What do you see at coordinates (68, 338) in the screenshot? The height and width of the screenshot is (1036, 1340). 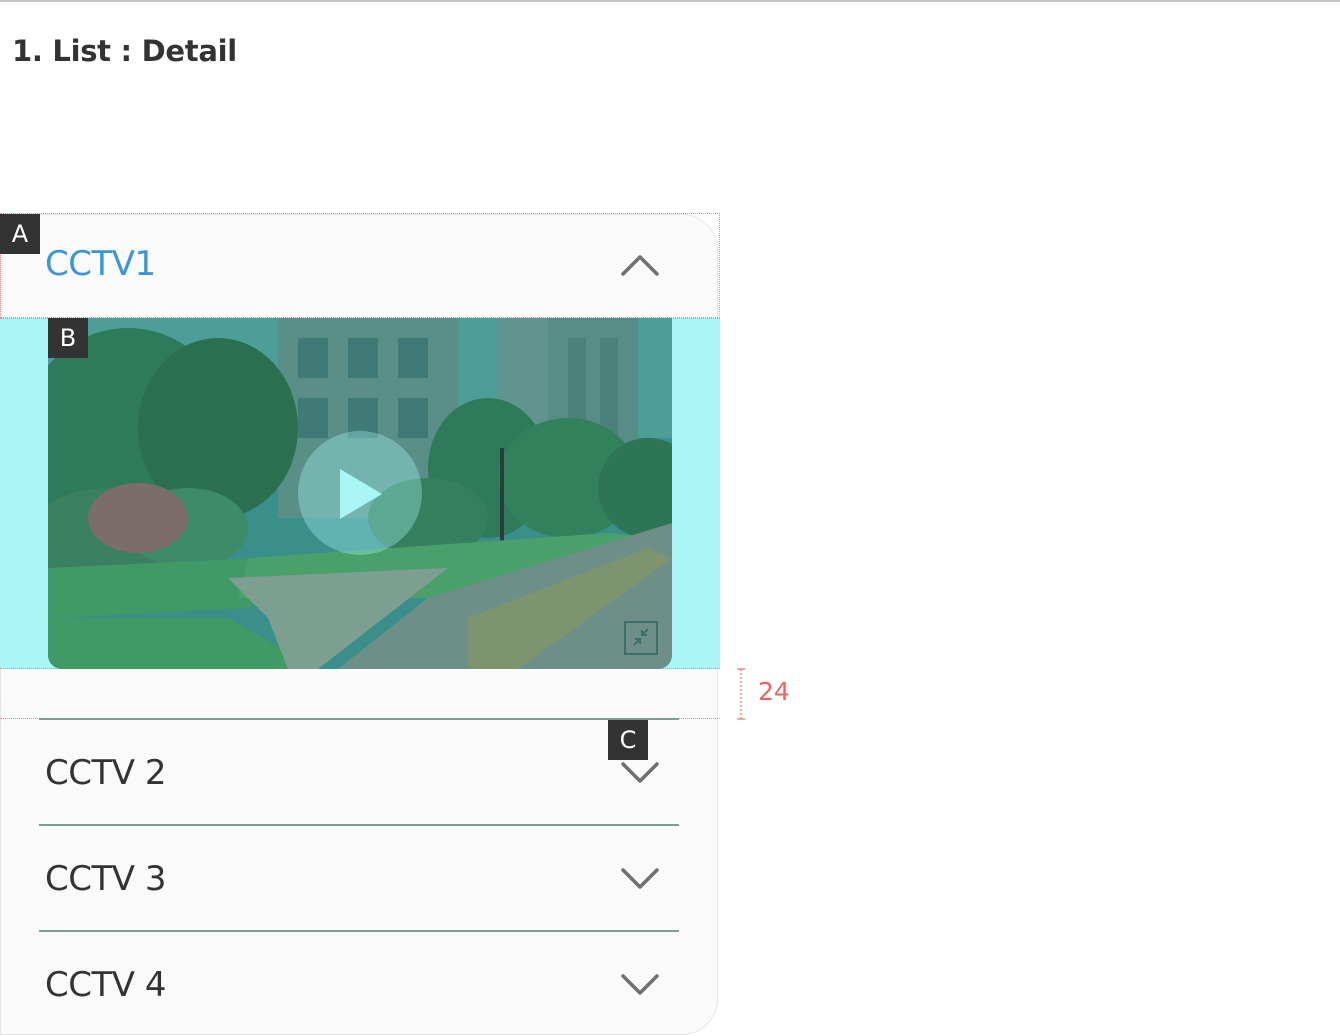 I see `annotation-badge-b: B` at bounding box center [68, 338].